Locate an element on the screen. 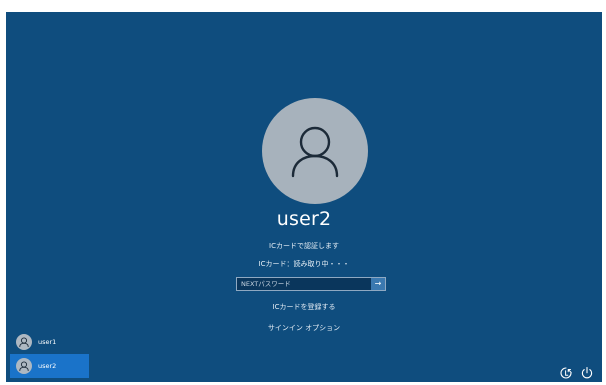  user-tile-user1: user1 is located at coordinates (49, 342).